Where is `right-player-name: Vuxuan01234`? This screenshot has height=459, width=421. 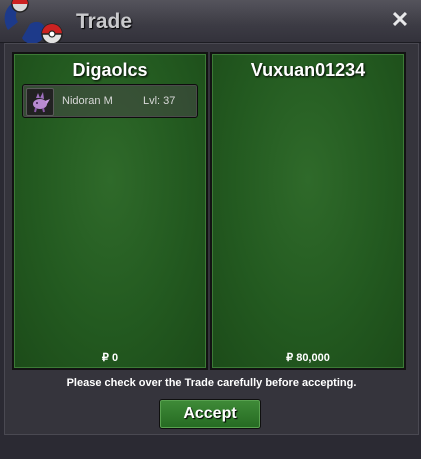
right-player-name: Vuxuan01234 is located at coordinates (308, 70).